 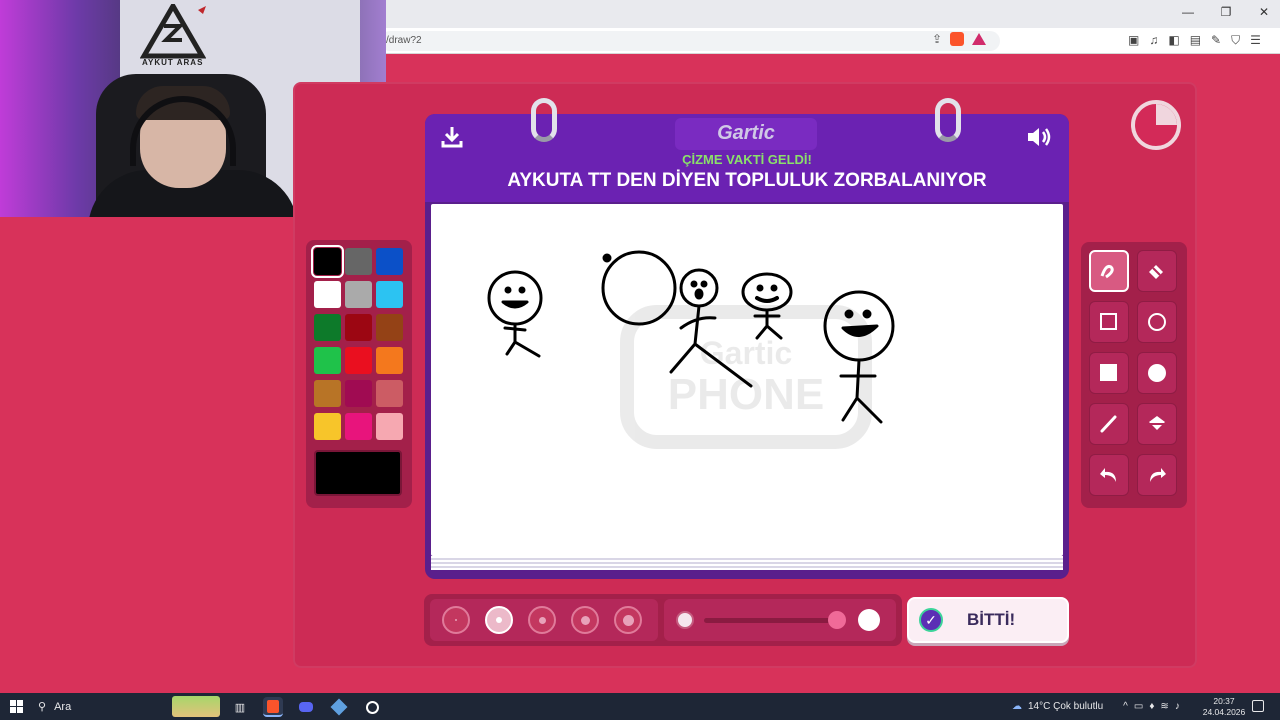 What do you see at coordinates (746, 353) in the screenshot?
I see `svg-text: Gartic` at bounding box center [746, 353].